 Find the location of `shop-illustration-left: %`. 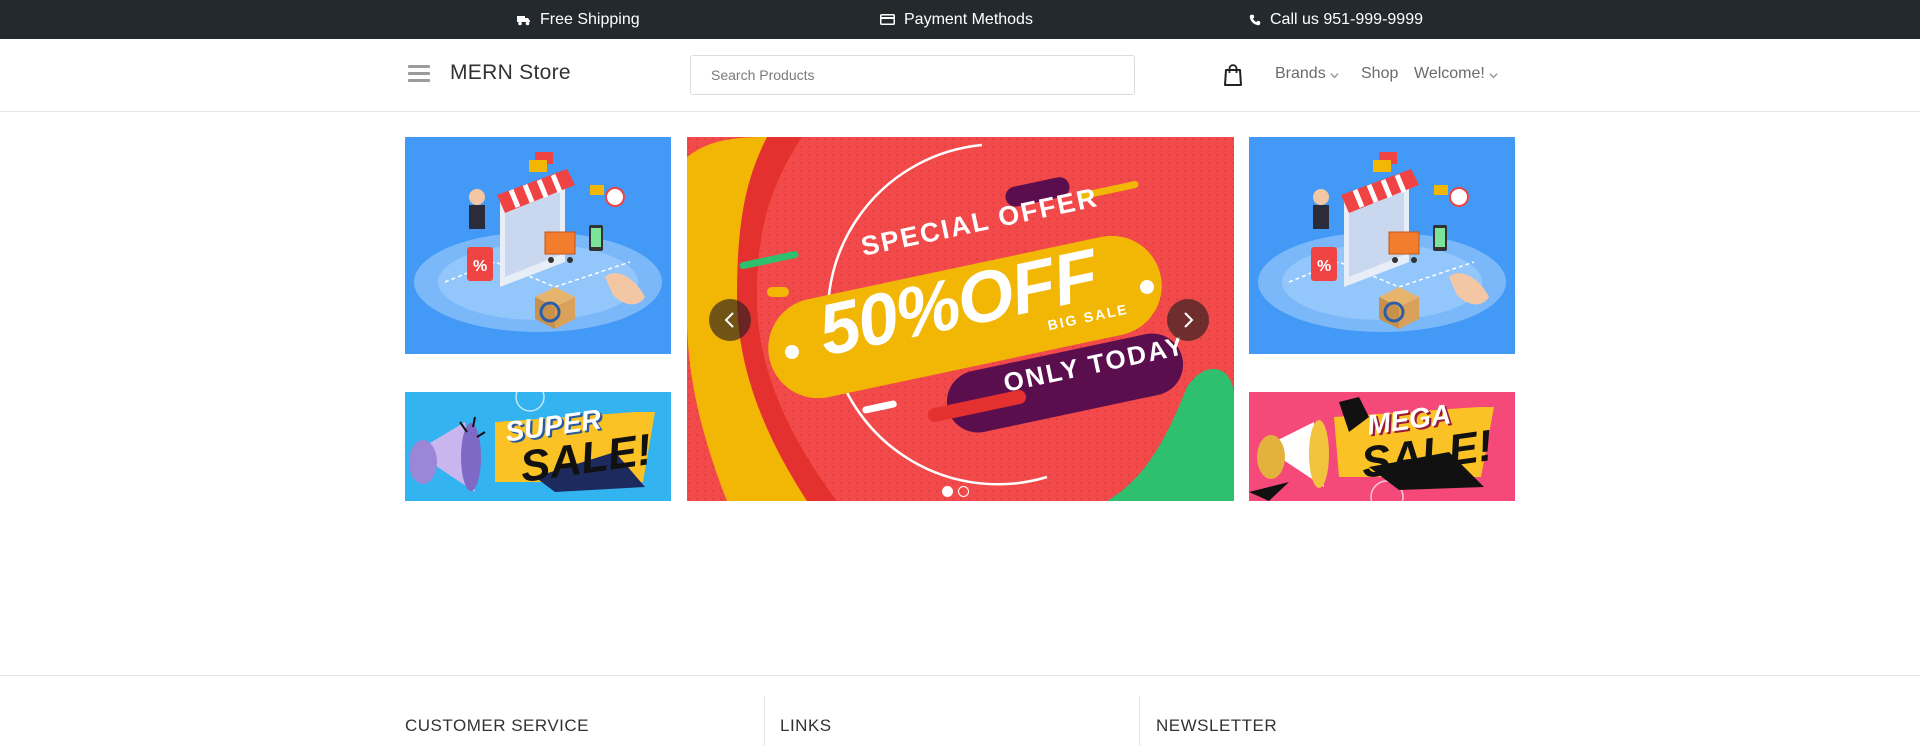

shop-illustration-left: % is located at coordinates (538, 245).